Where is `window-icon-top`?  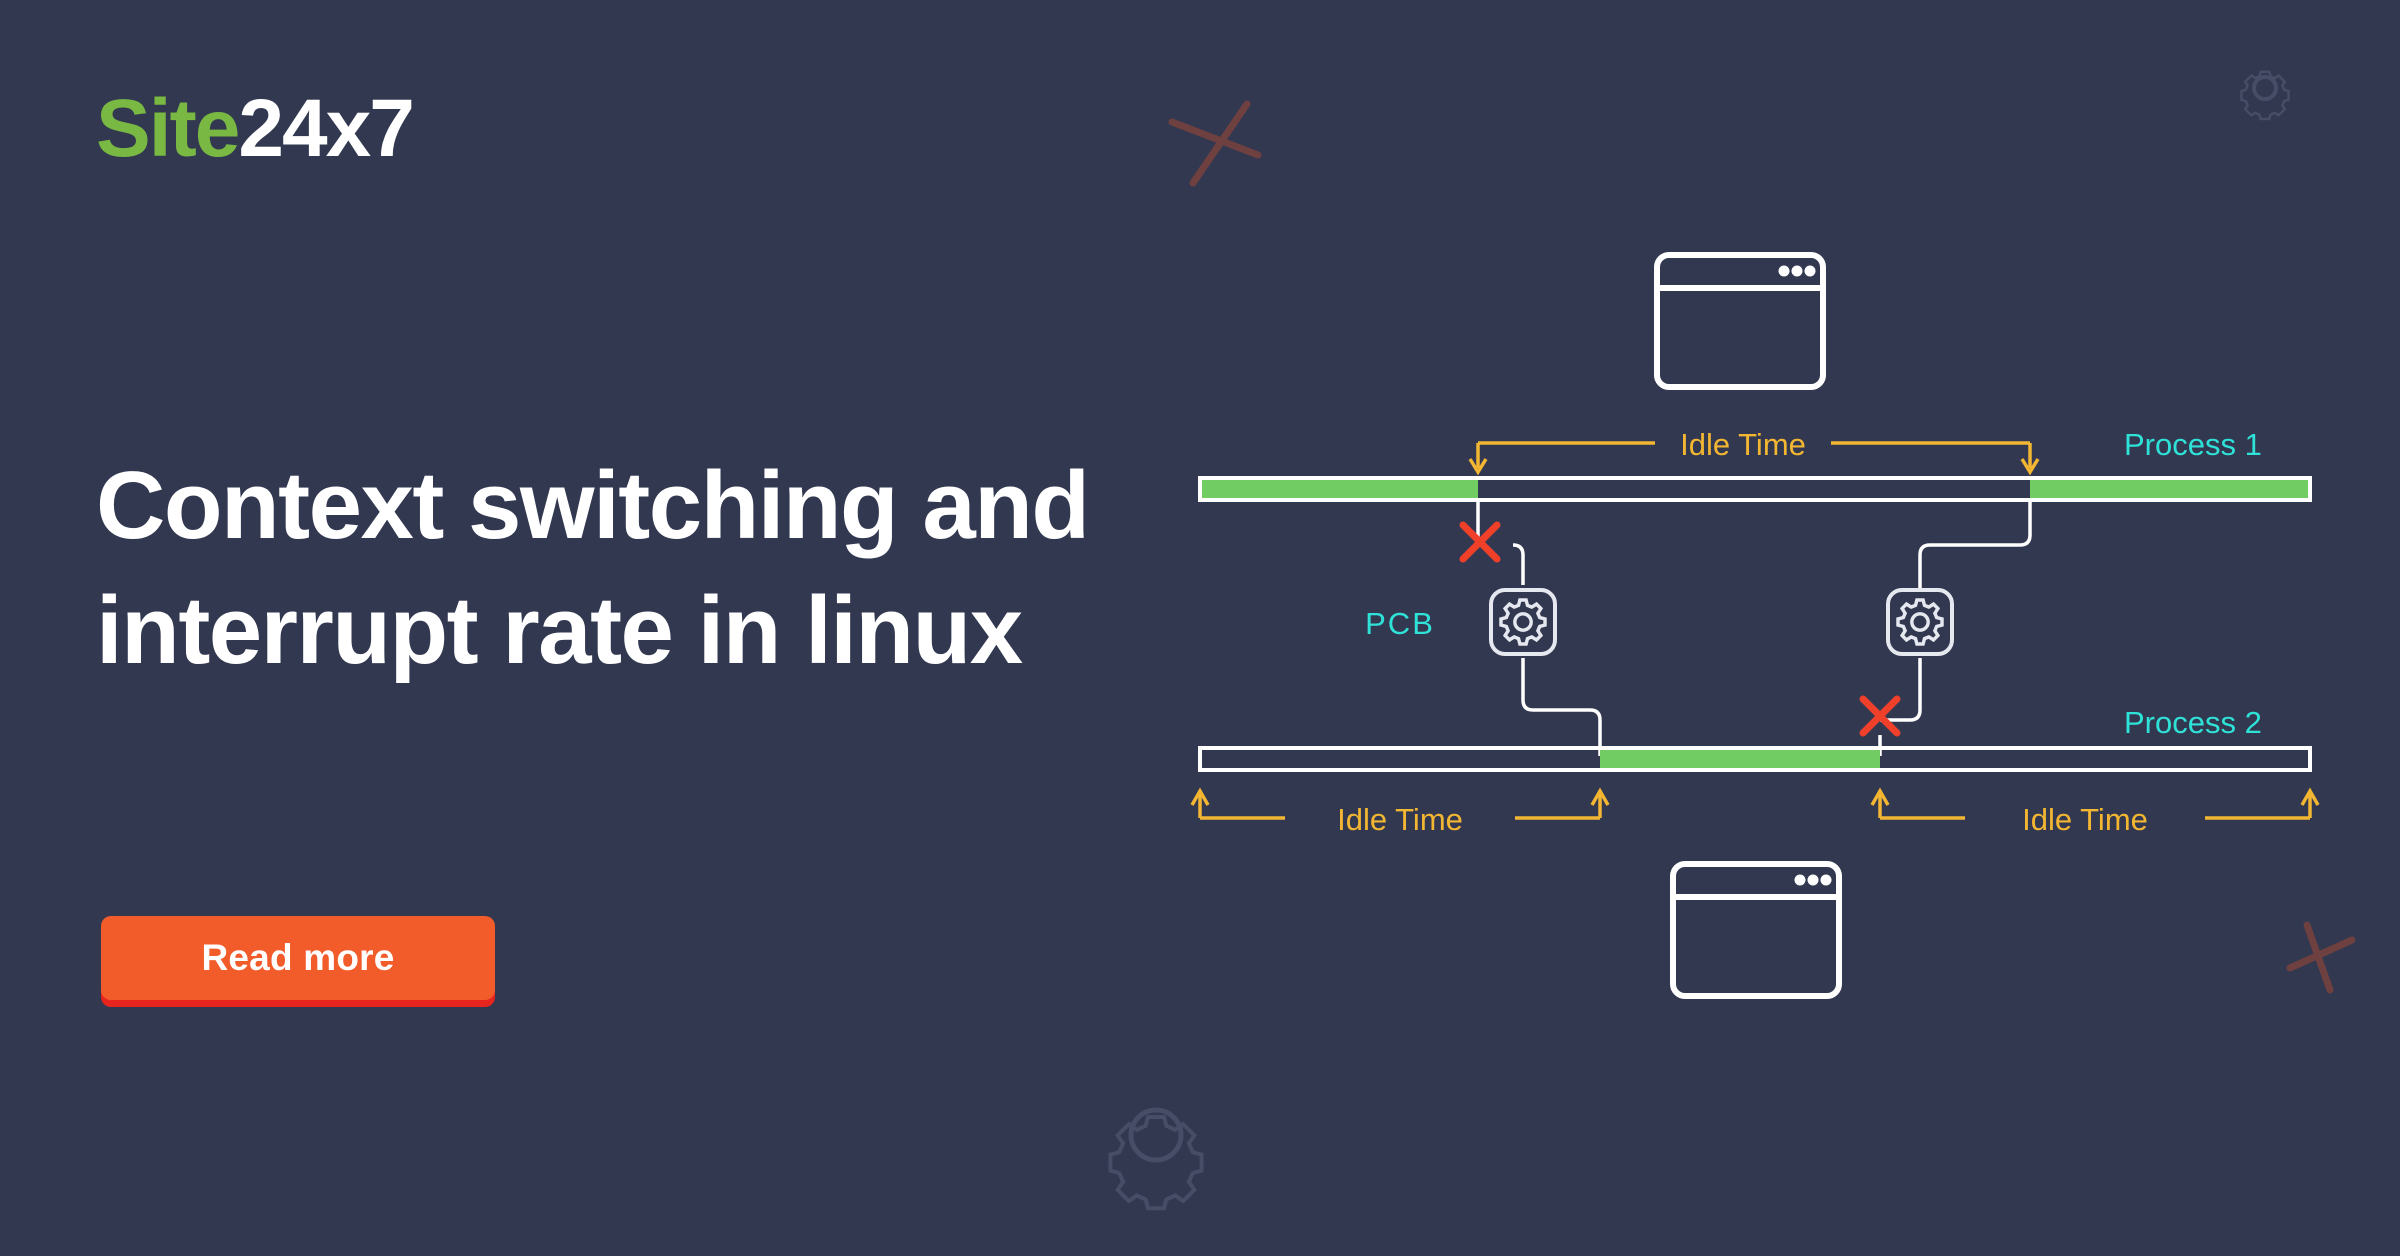 window-icon-top is located at coordinates (1740, 321).